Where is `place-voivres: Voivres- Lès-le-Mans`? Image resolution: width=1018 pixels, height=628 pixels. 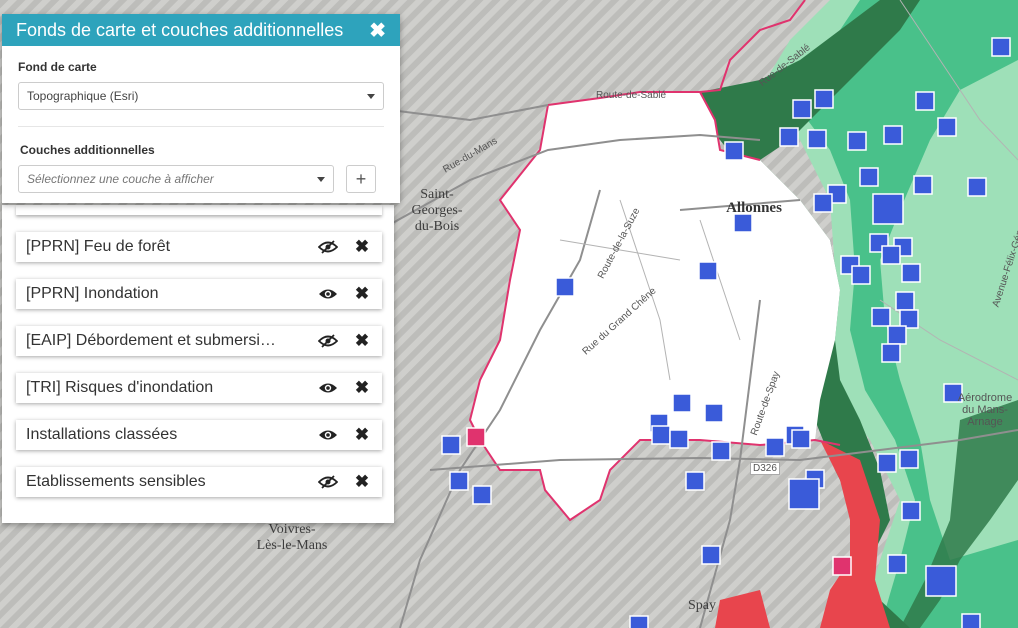 place-voivres: Voivres- Lès-le-Mans is located at coordinates (292, 538).